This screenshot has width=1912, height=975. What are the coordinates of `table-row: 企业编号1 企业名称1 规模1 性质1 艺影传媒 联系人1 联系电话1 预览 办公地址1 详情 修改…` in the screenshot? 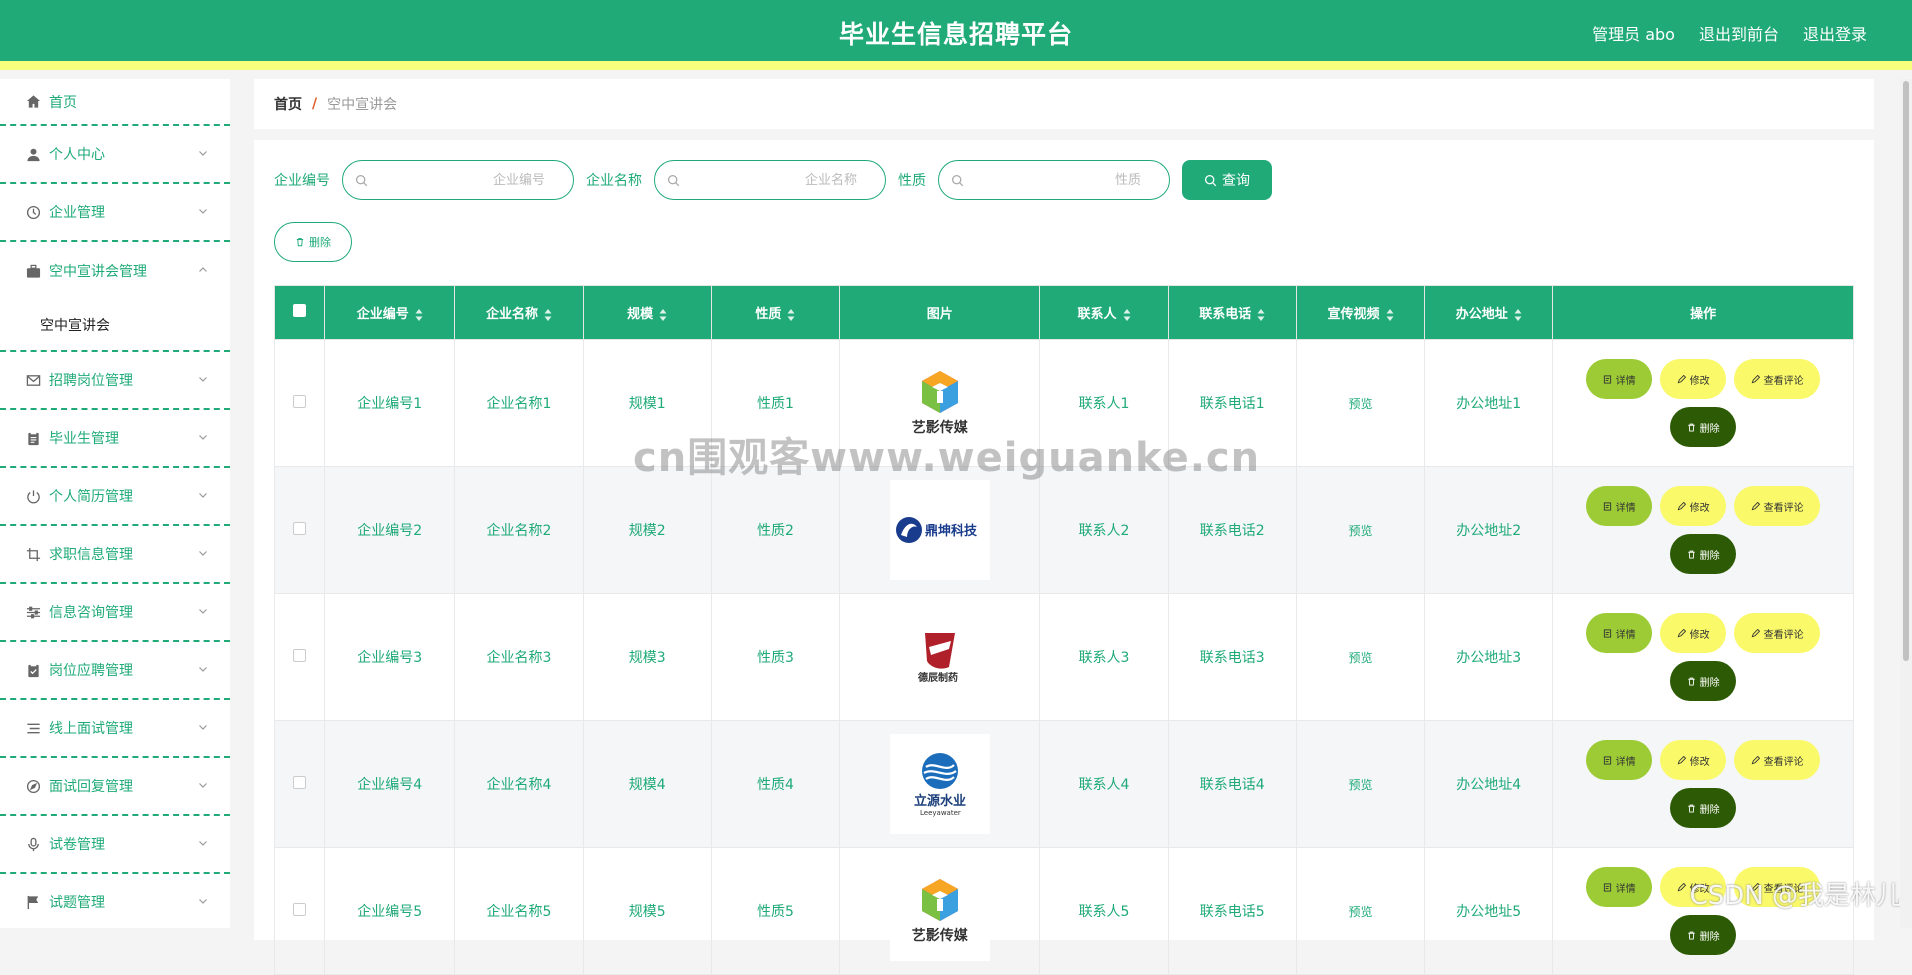 It's located at (1063, 403).